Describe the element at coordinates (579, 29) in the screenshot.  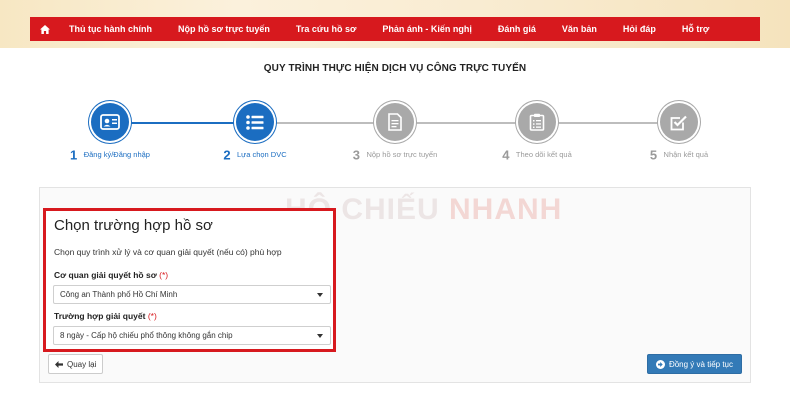
I see `nav-item-documents: Văn bản` at that location.